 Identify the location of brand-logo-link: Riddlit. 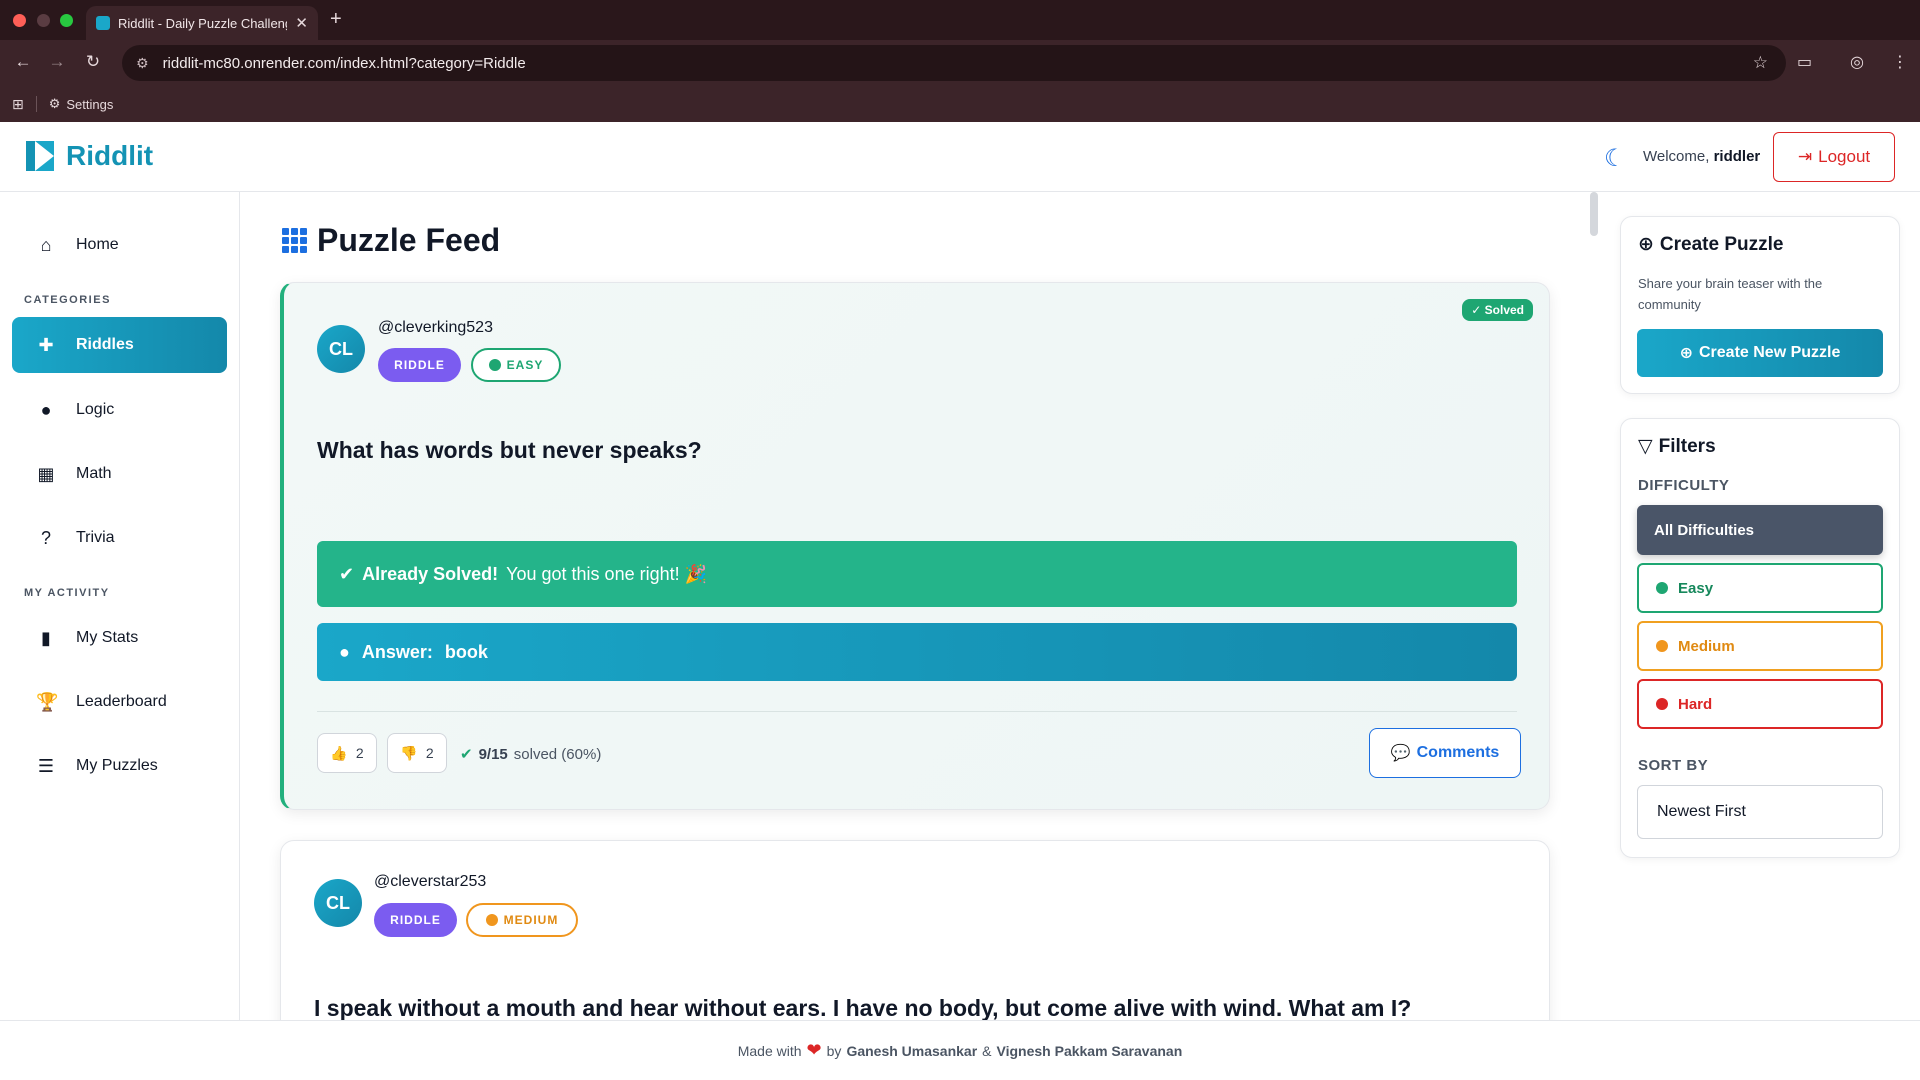
(89, 156).